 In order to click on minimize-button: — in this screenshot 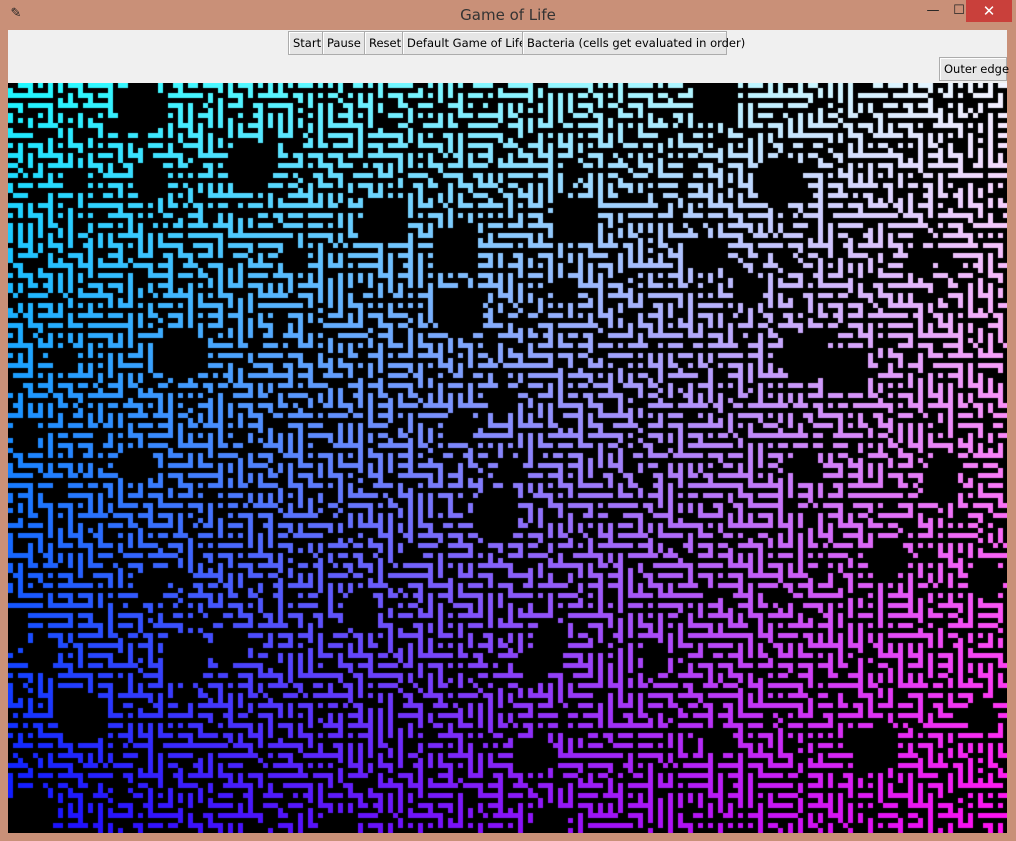, I will do `click(933, 11)`.